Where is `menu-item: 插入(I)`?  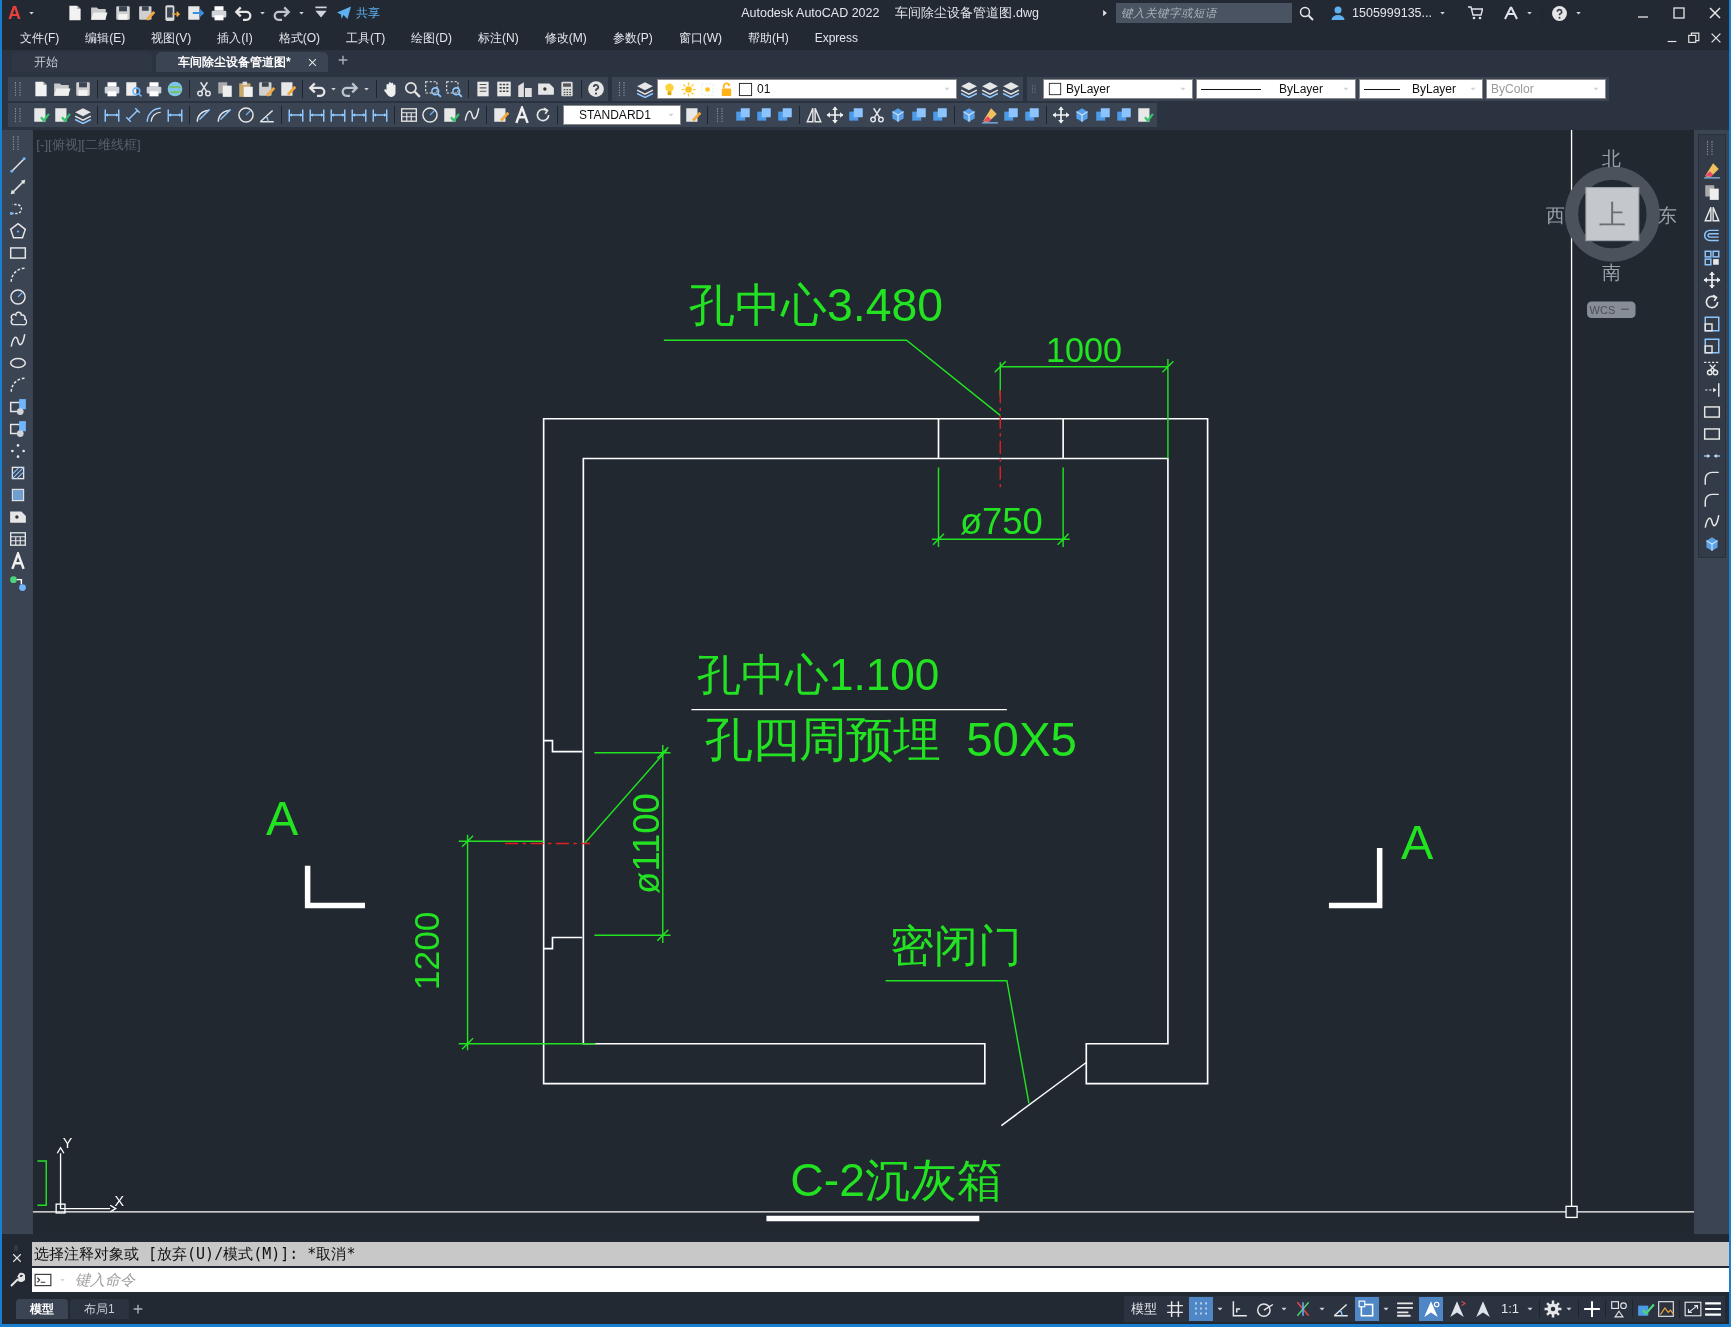 menu-item: 插入(I) is located at coordinates (241, 38).